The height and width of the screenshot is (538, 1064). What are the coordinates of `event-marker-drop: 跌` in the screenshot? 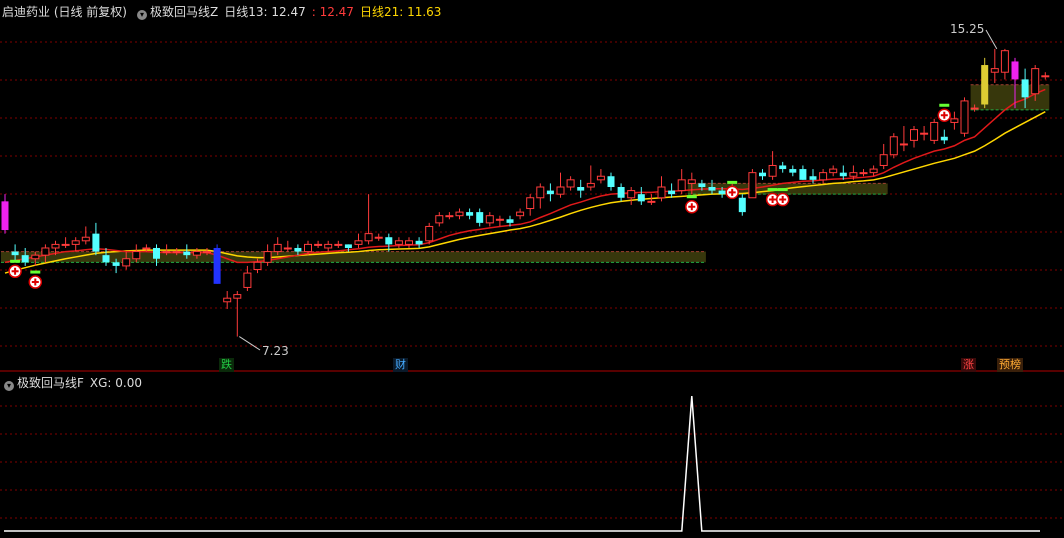 It's located at (226, 365).